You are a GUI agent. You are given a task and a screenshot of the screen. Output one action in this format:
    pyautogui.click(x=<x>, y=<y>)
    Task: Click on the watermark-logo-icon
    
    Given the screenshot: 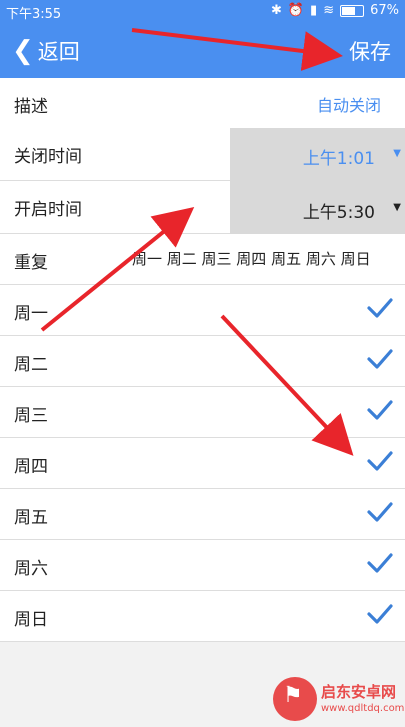 What is the action you would take?
    pyautogui.click(x=295, y=699)
    